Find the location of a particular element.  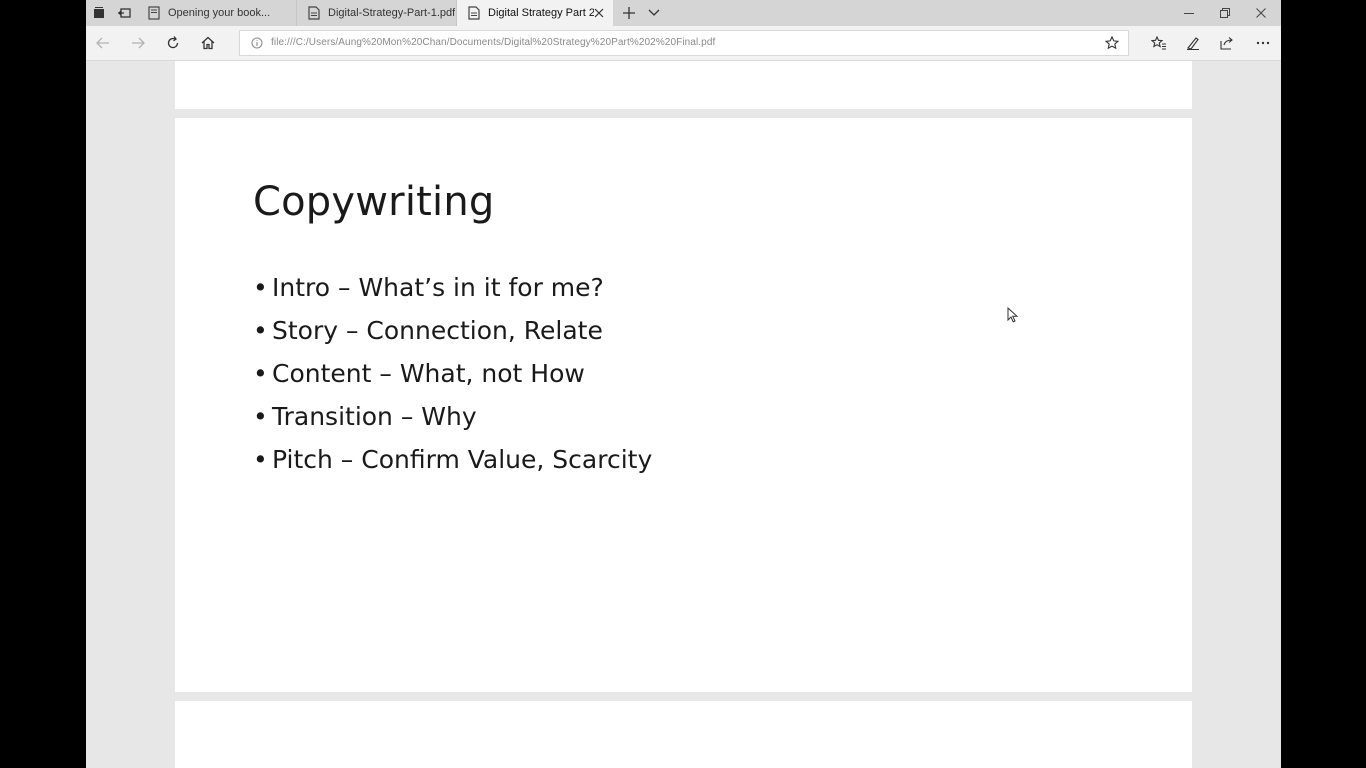

tab-label: Digital Strategy Part 2 F is located at coordinates (541, 13).